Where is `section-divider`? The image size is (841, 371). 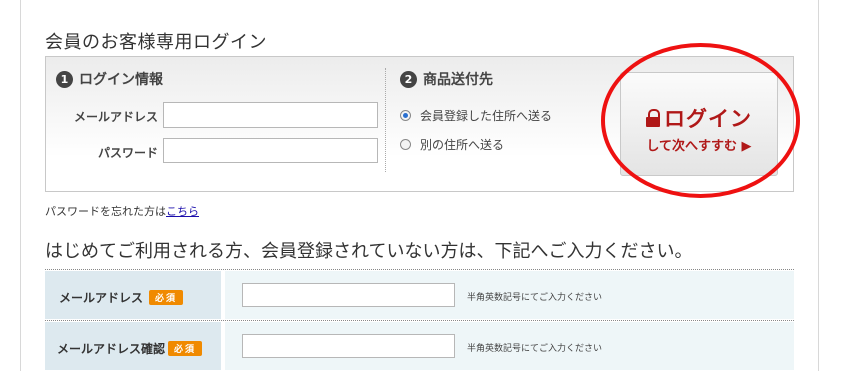 section-divider is located at coordinates (385, 120).